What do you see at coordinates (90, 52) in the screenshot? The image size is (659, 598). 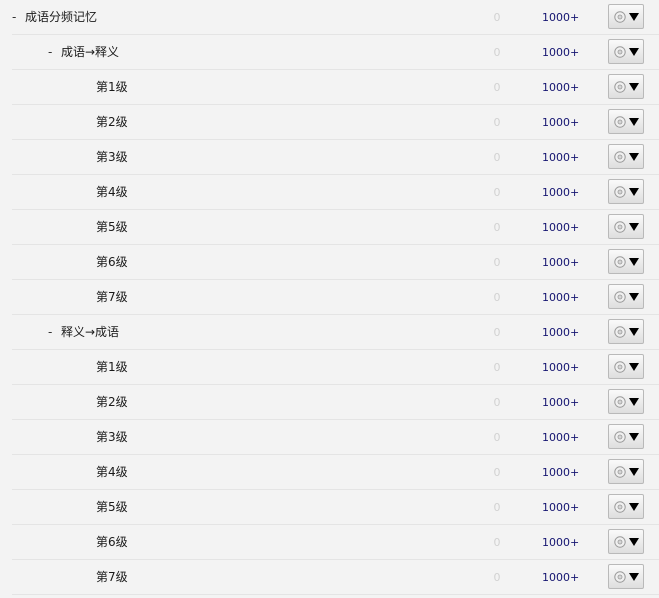 I see `deck-name: 成语→释义` at bounding box center [90, 52].